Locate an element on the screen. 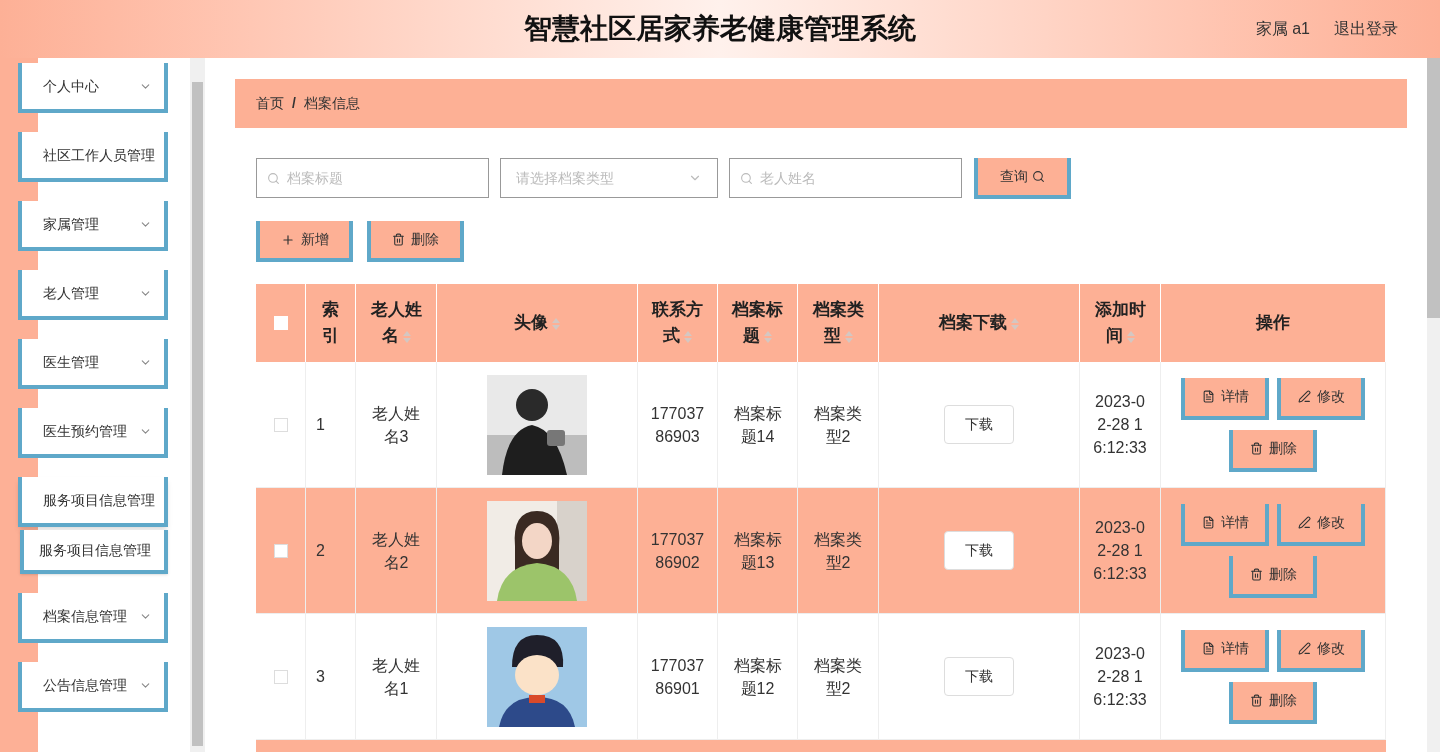 Image resolution: width=1440 pixels, height=752 pixels. table-cell-text: 1 is located at coordinates (320, 425).